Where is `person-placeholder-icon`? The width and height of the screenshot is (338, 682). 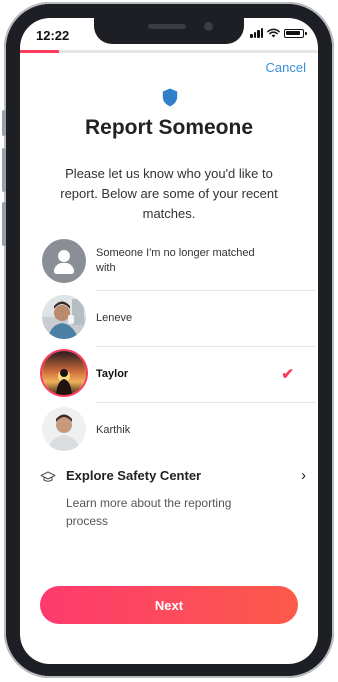 person-placeholder-icon is located at coordinates (64, 261).